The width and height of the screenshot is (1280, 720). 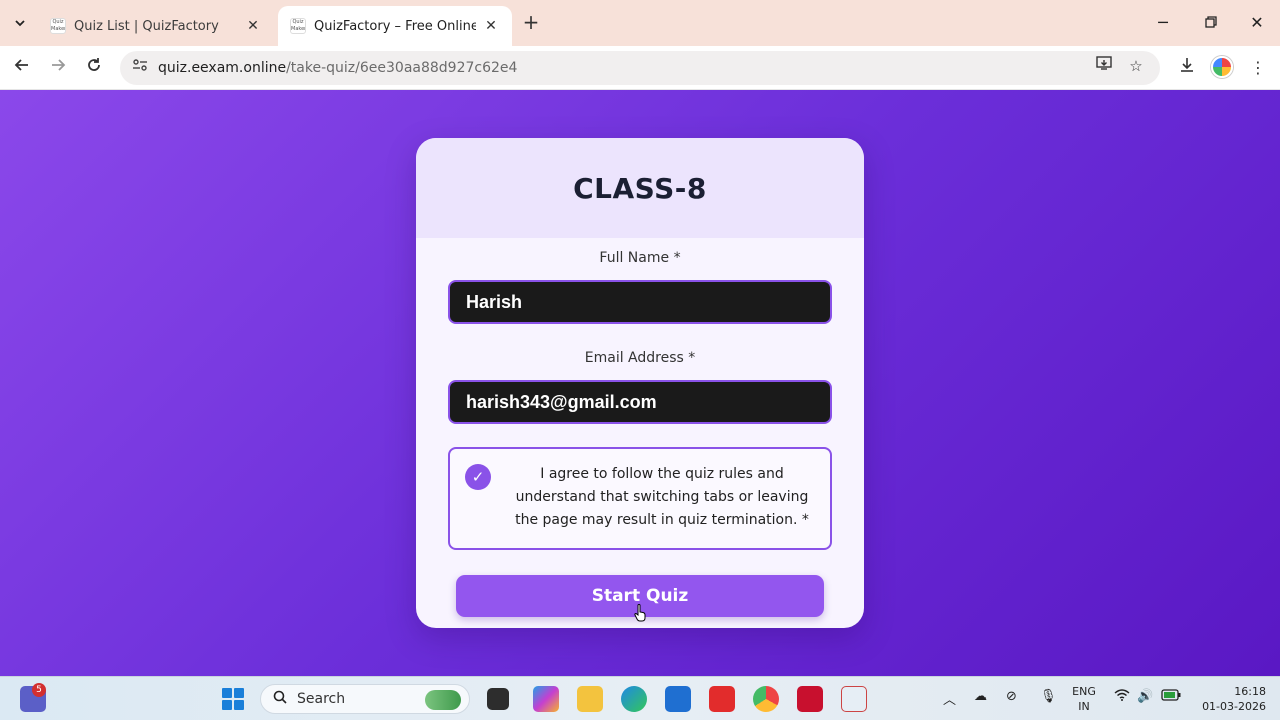 I want to click on reload-icon, so click(x=94, y=64).